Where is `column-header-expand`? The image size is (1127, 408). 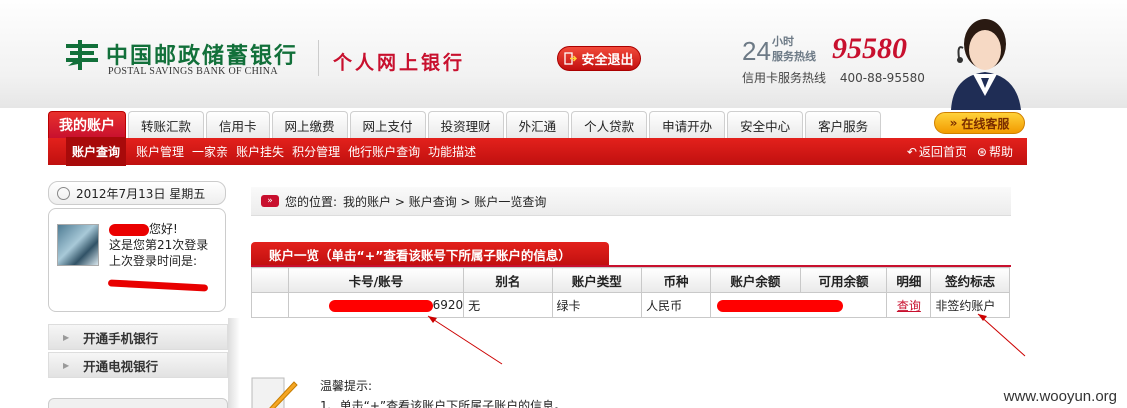 column-header-expand is located at coordinates (270, 280).